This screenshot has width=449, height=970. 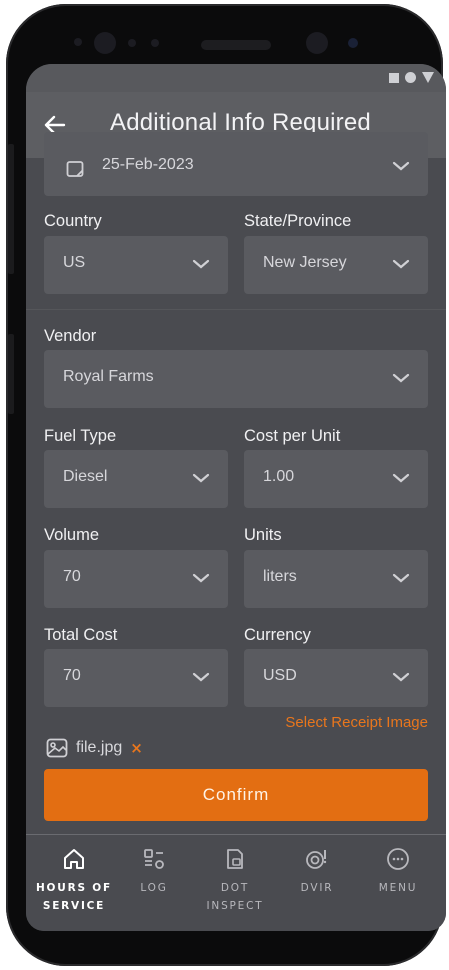 I want to click on dvir-icon, so click(x=316, y=859).